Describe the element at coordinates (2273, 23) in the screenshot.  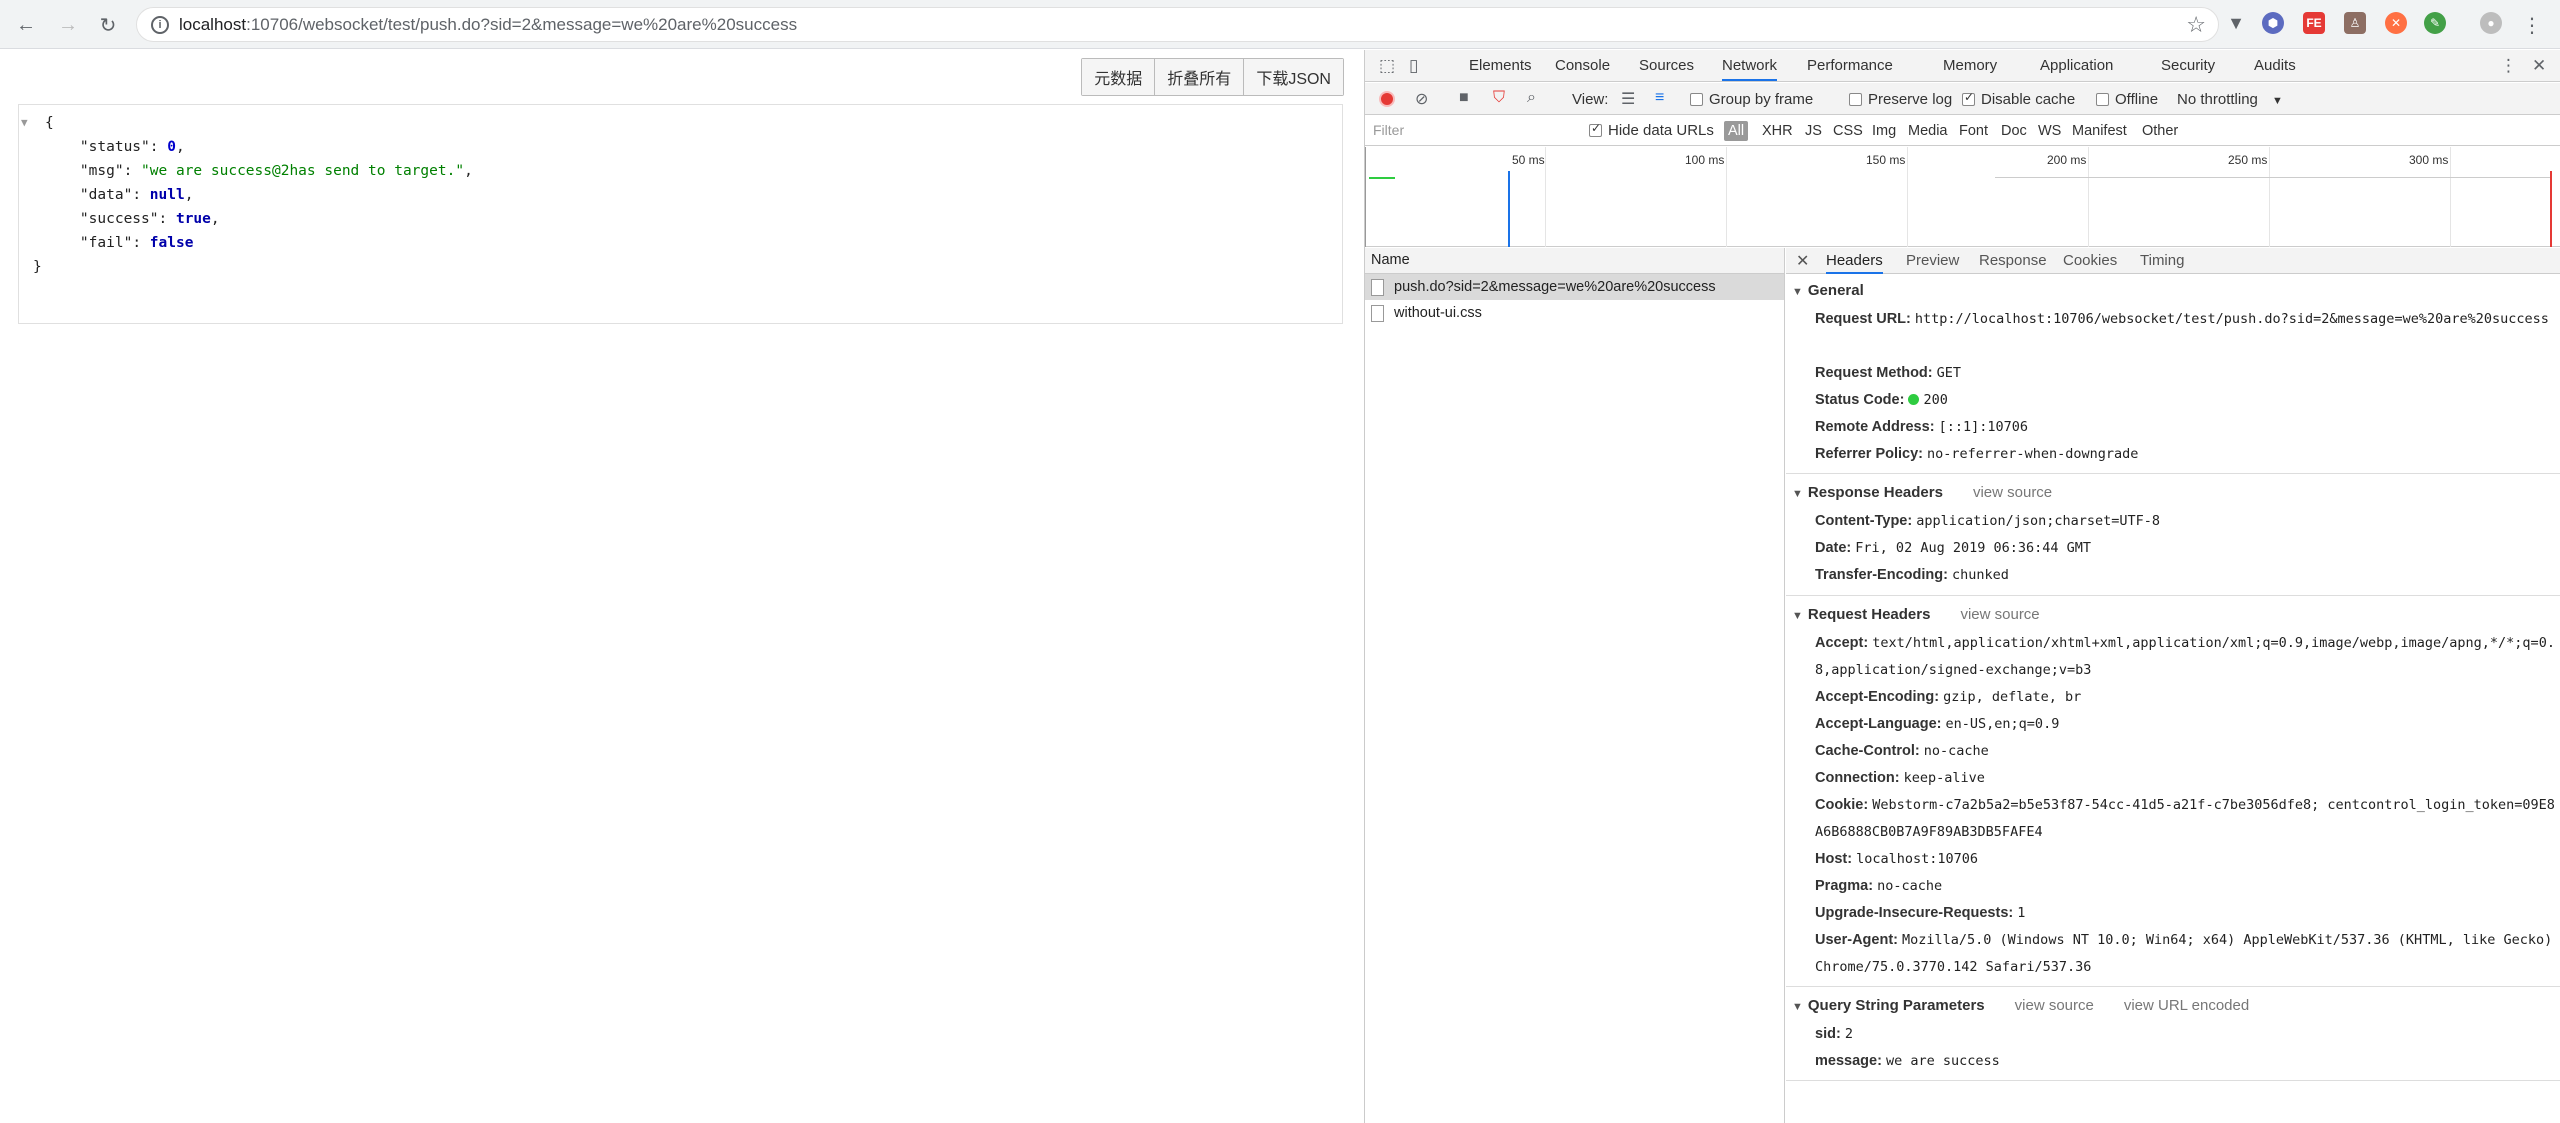
I see `extension-hex-icon: ⬢` at that location.